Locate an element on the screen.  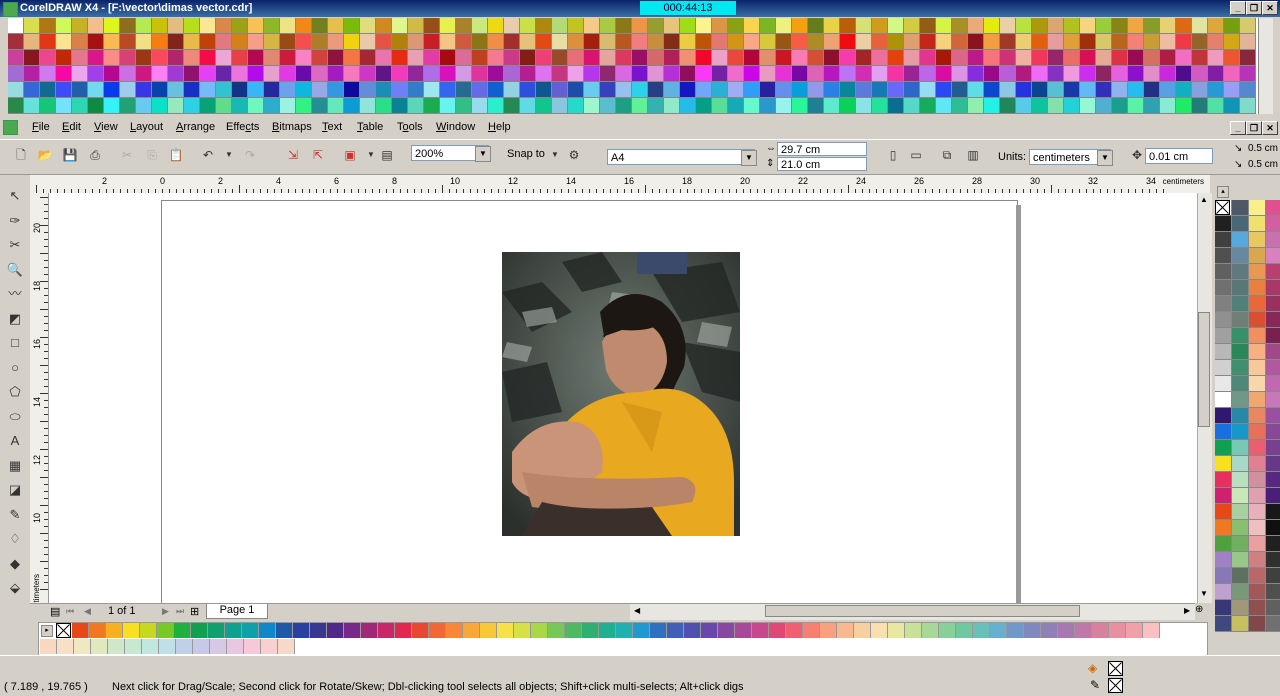
bitmap-photo is located at coordinates (621, 394).